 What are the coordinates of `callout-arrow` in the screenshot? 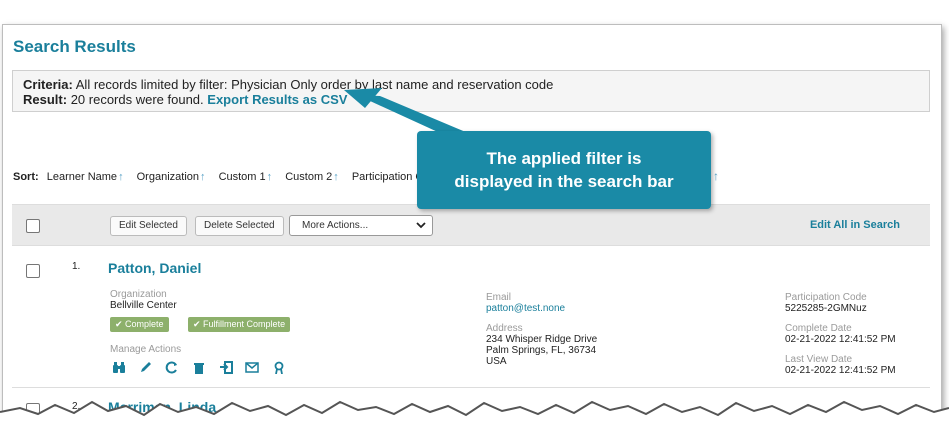 It's located at (406, 110).